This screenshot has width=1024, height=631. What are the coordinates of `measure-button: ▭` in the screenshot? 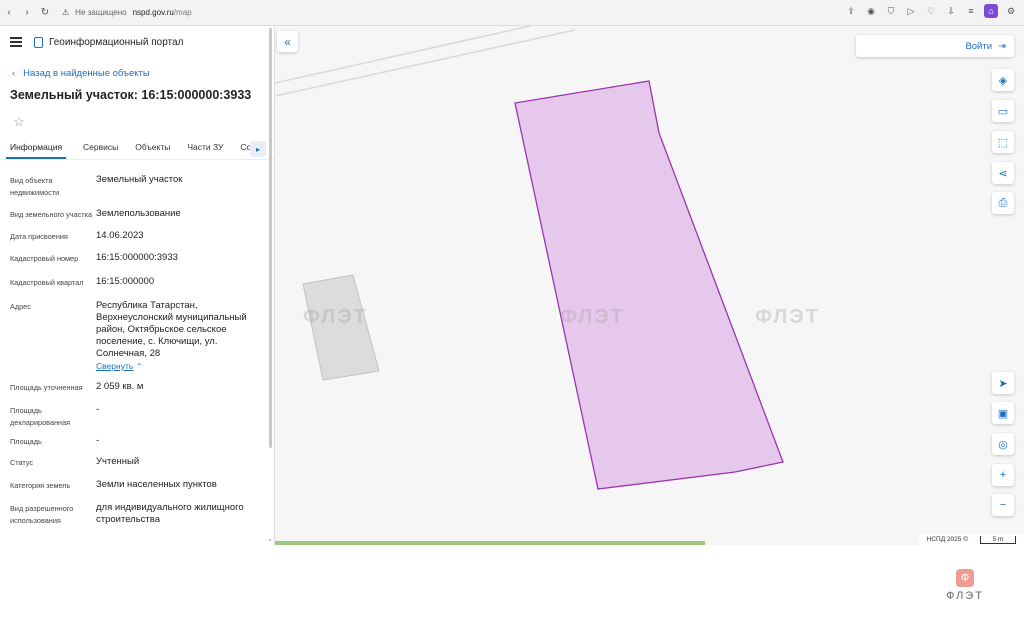 It's located at (1003, 111).